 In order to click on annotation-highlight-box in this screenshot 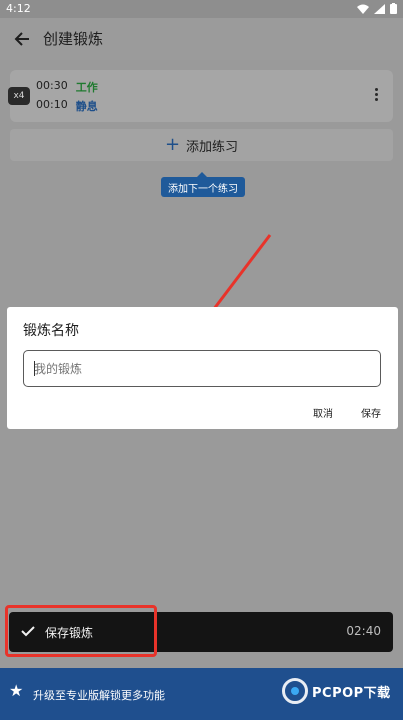, I will do `click(81, 631)`.